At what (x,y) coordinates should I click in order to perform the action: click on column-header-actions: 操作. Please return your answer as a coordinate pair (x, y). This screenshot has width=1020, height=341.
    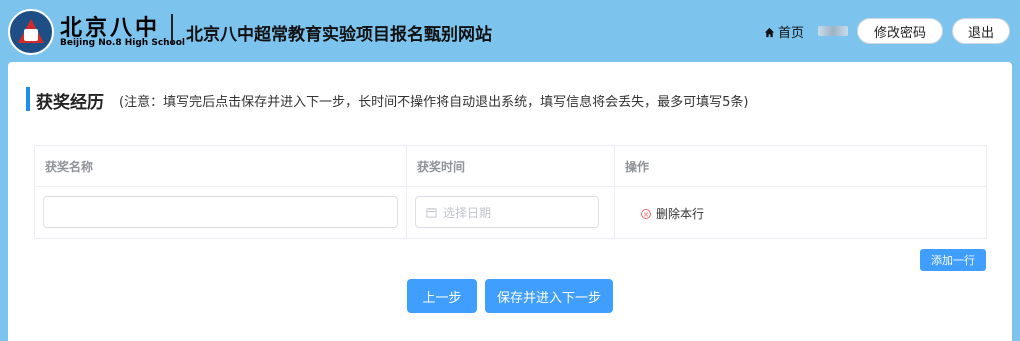
    Looking at the image, I should click on (637, 167).